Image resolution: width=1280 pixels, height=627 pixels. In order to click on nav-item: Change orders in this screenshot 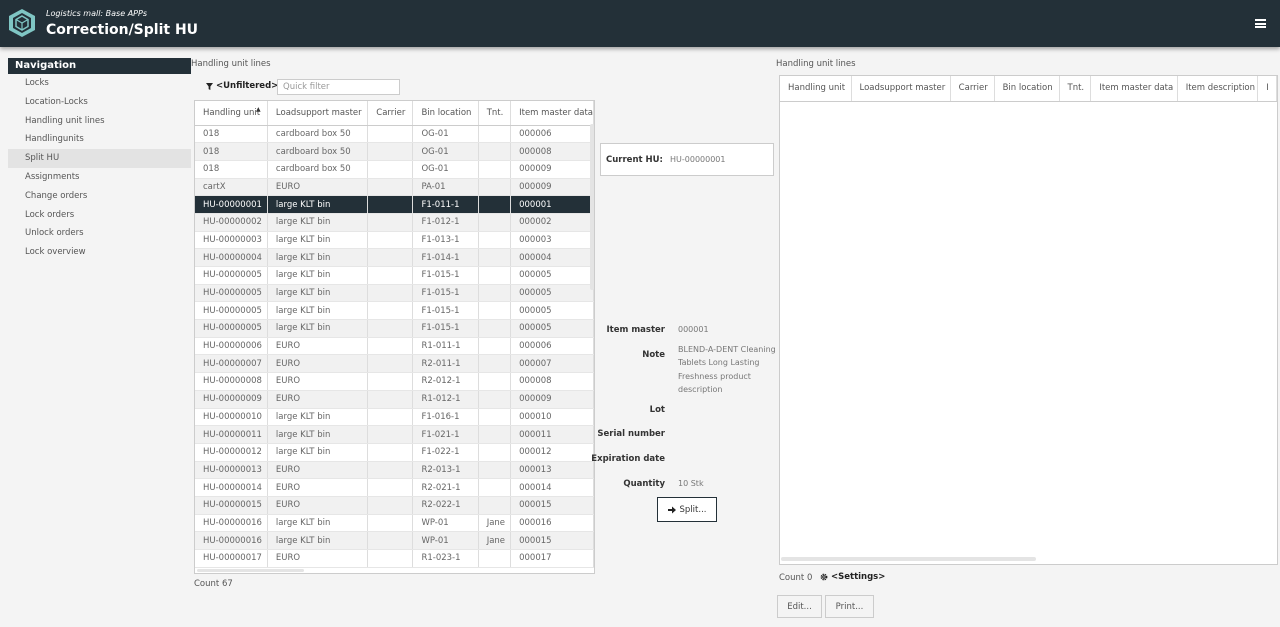, I will do `click(99, 196)`.